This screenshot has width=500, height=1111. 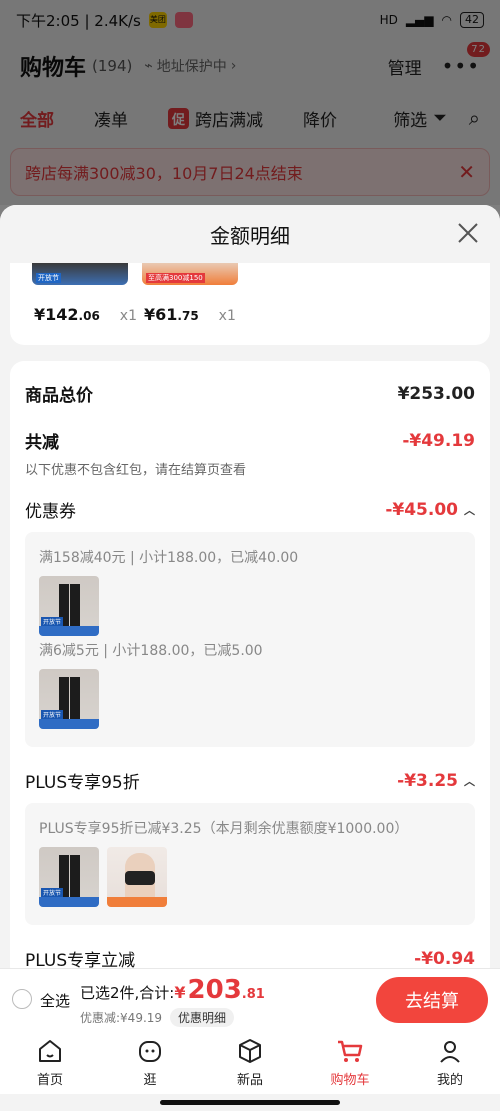 What do you see at coordinates (89, 316) in the screenshot?
I see `price-dec: .06` at bounding box center [89, 316].